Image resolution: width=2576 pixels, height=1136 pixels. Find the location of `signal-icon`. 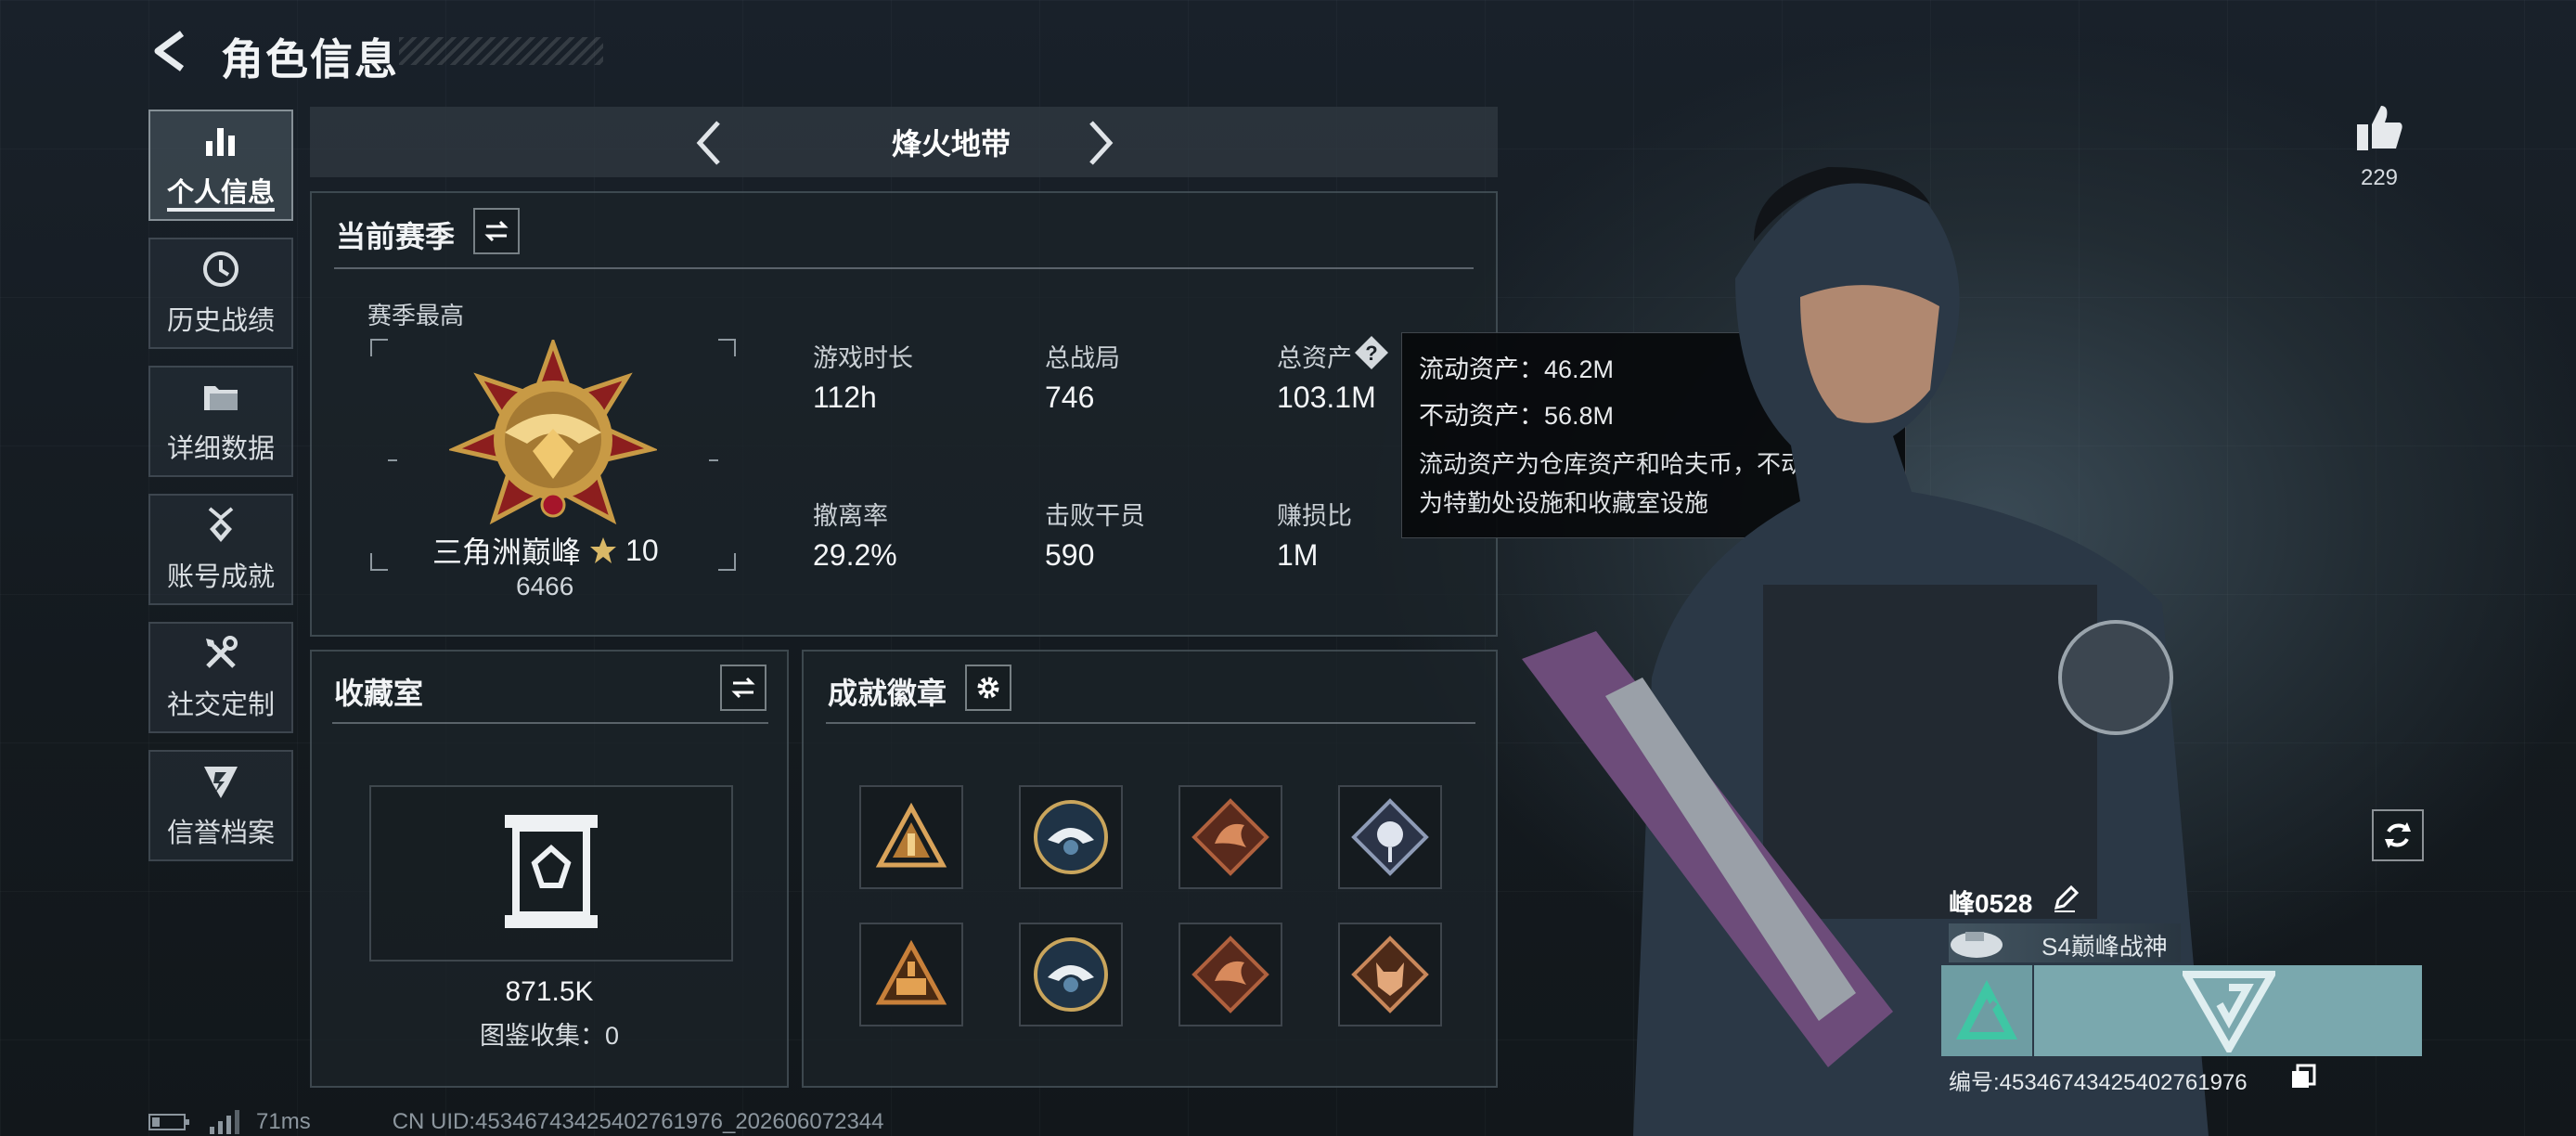

signal-icon is located at coordinates (225, 1122).